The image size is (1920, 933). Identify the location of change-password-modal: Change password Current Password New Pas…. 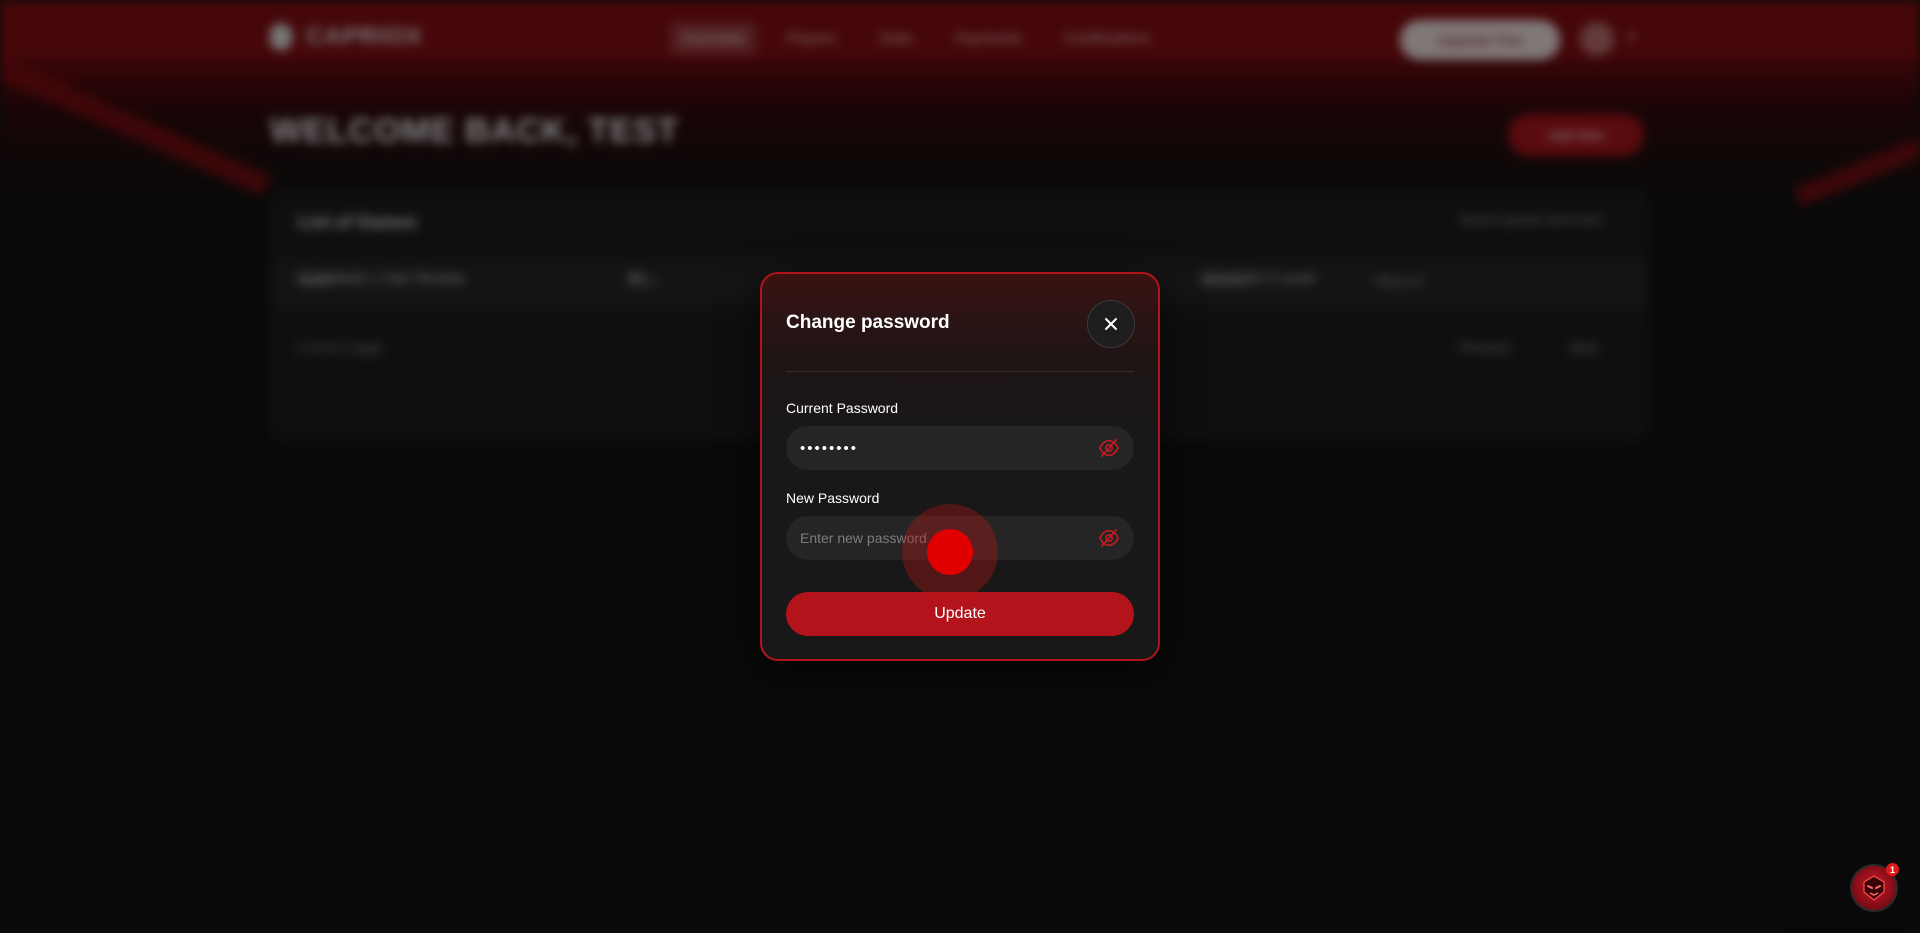
(960, 466).